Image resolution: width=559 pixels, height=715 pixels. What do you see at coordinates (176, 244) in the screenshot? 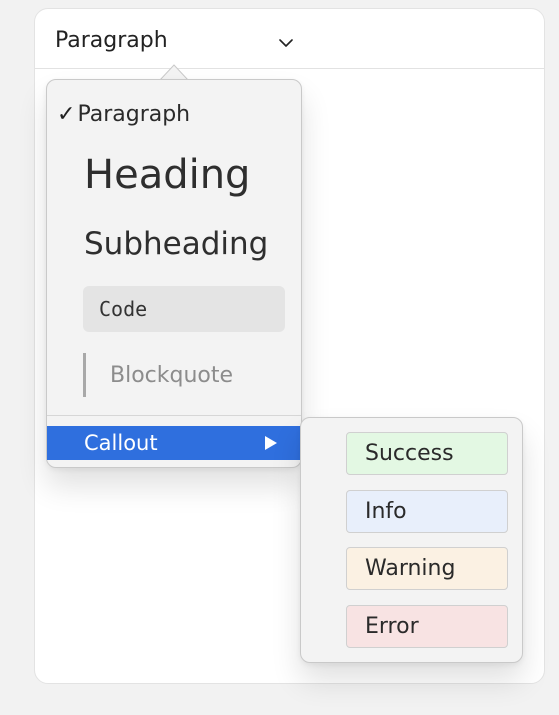
I see `menu-item-subheading: Subheading` at bounding box center [176, 244].